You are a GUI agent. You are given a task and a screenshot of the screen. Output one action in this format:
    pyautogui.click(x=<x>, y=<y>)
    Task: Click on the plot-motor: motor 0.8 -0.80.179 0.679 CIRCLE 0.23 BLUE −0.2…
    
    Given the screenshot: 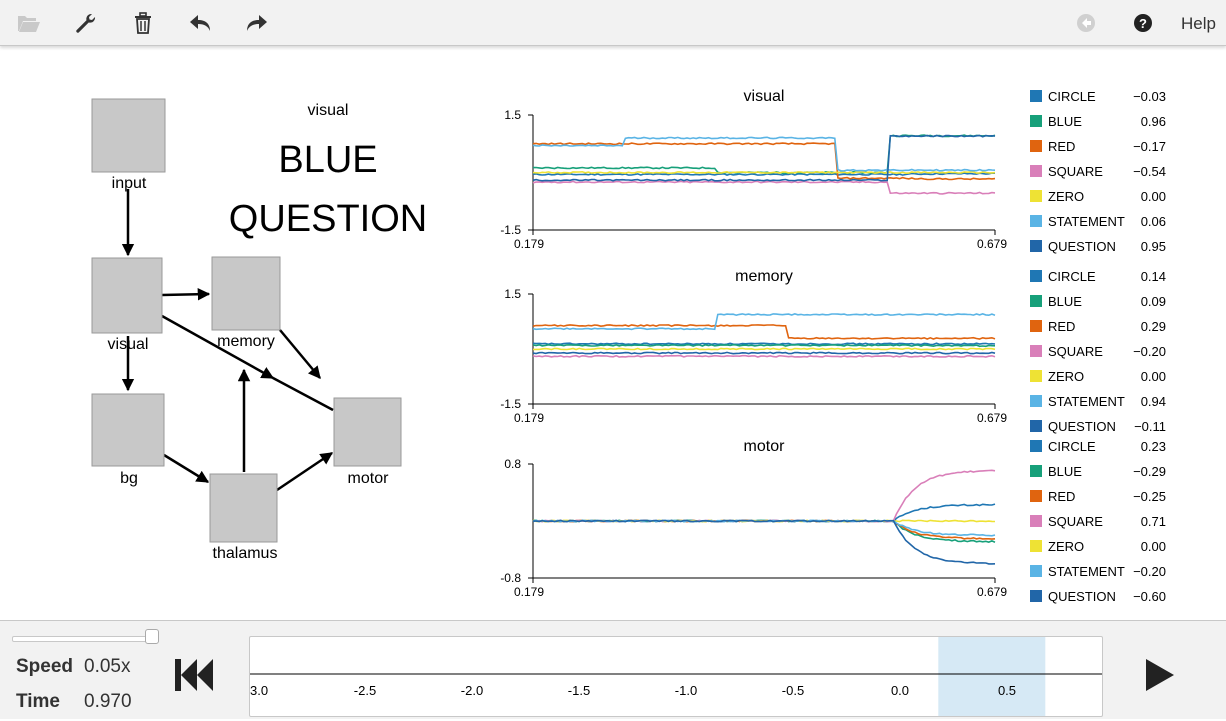 What is the action you would take?
    pyautogui.click(x=833, y=521)
    